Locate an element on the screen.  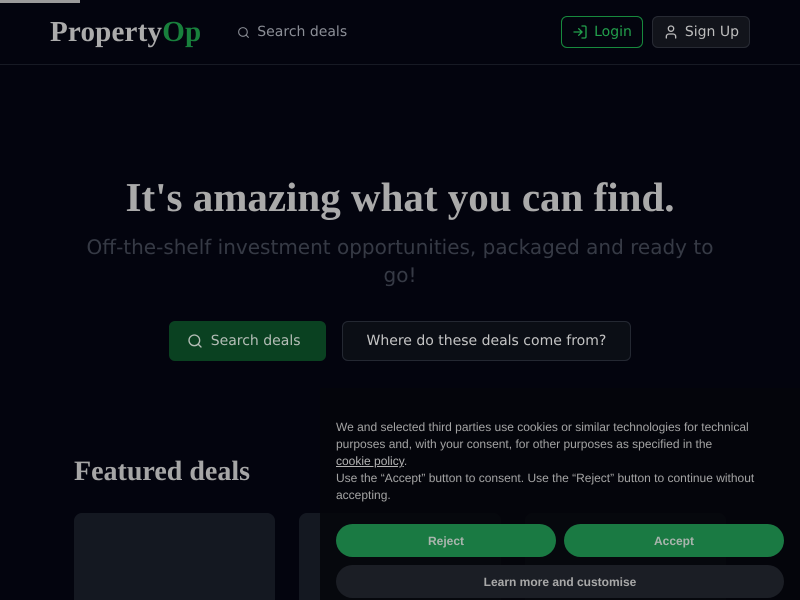
section-title: Featured deals is located at coordinates (162, 472).